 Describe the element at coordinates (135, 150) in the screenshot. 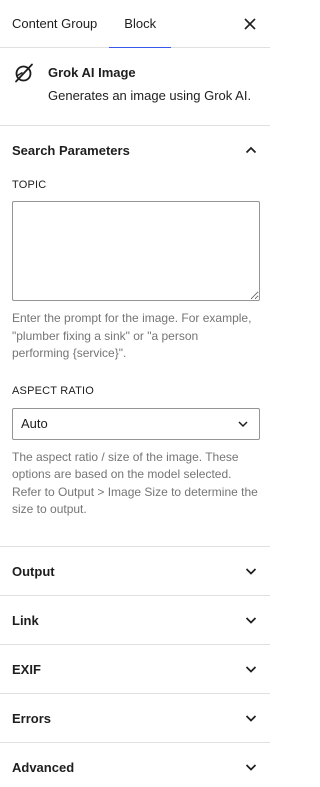

I see `search-parameters-toggle: Search Parameters` at that location.